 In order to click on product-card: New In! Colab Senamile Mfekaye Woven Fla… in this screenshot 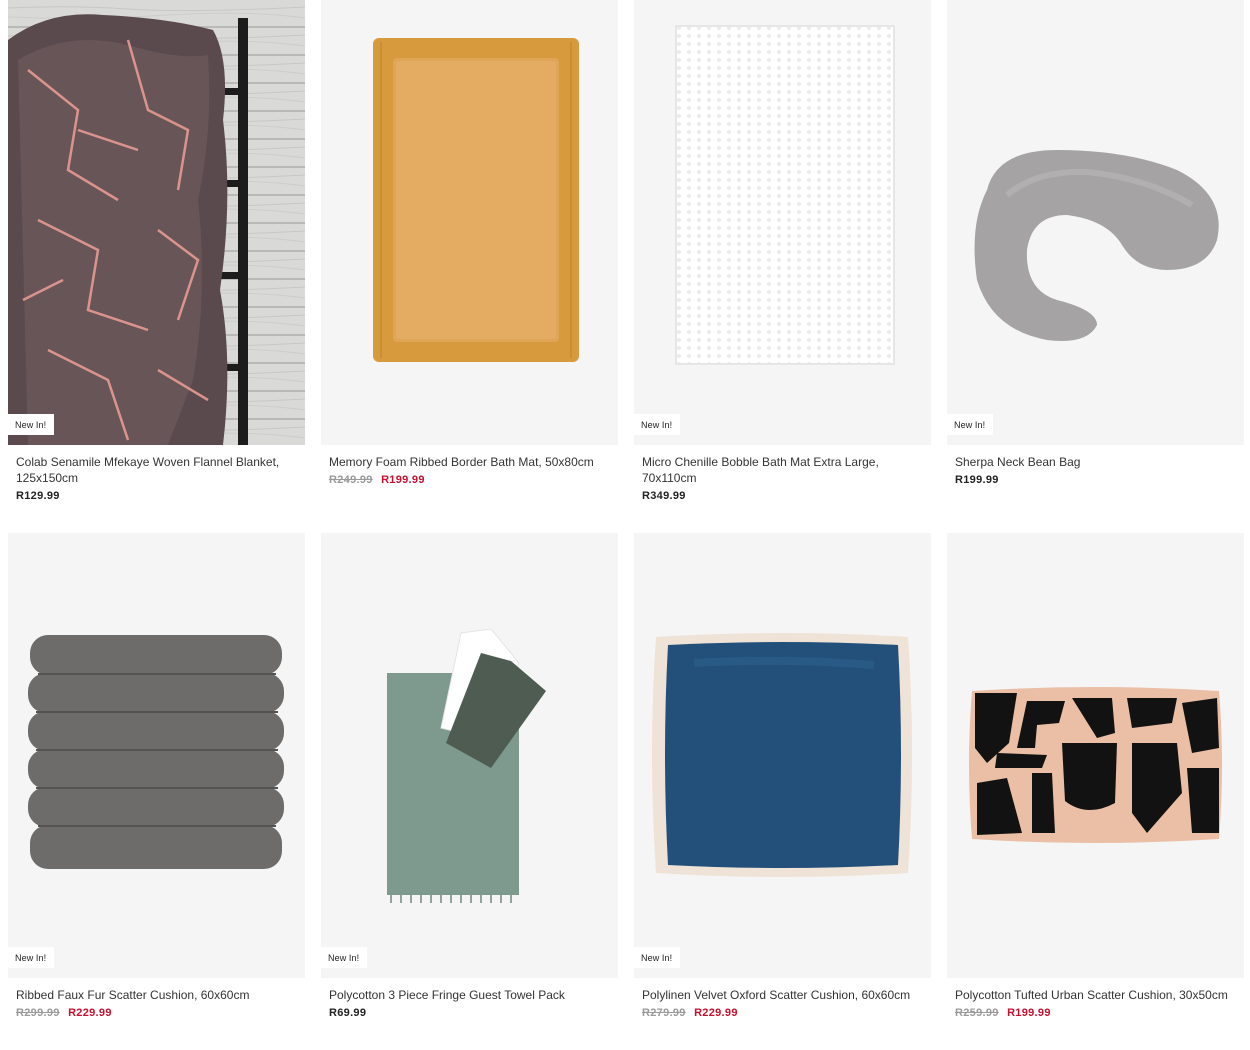, I will do `click(156, 251)`.